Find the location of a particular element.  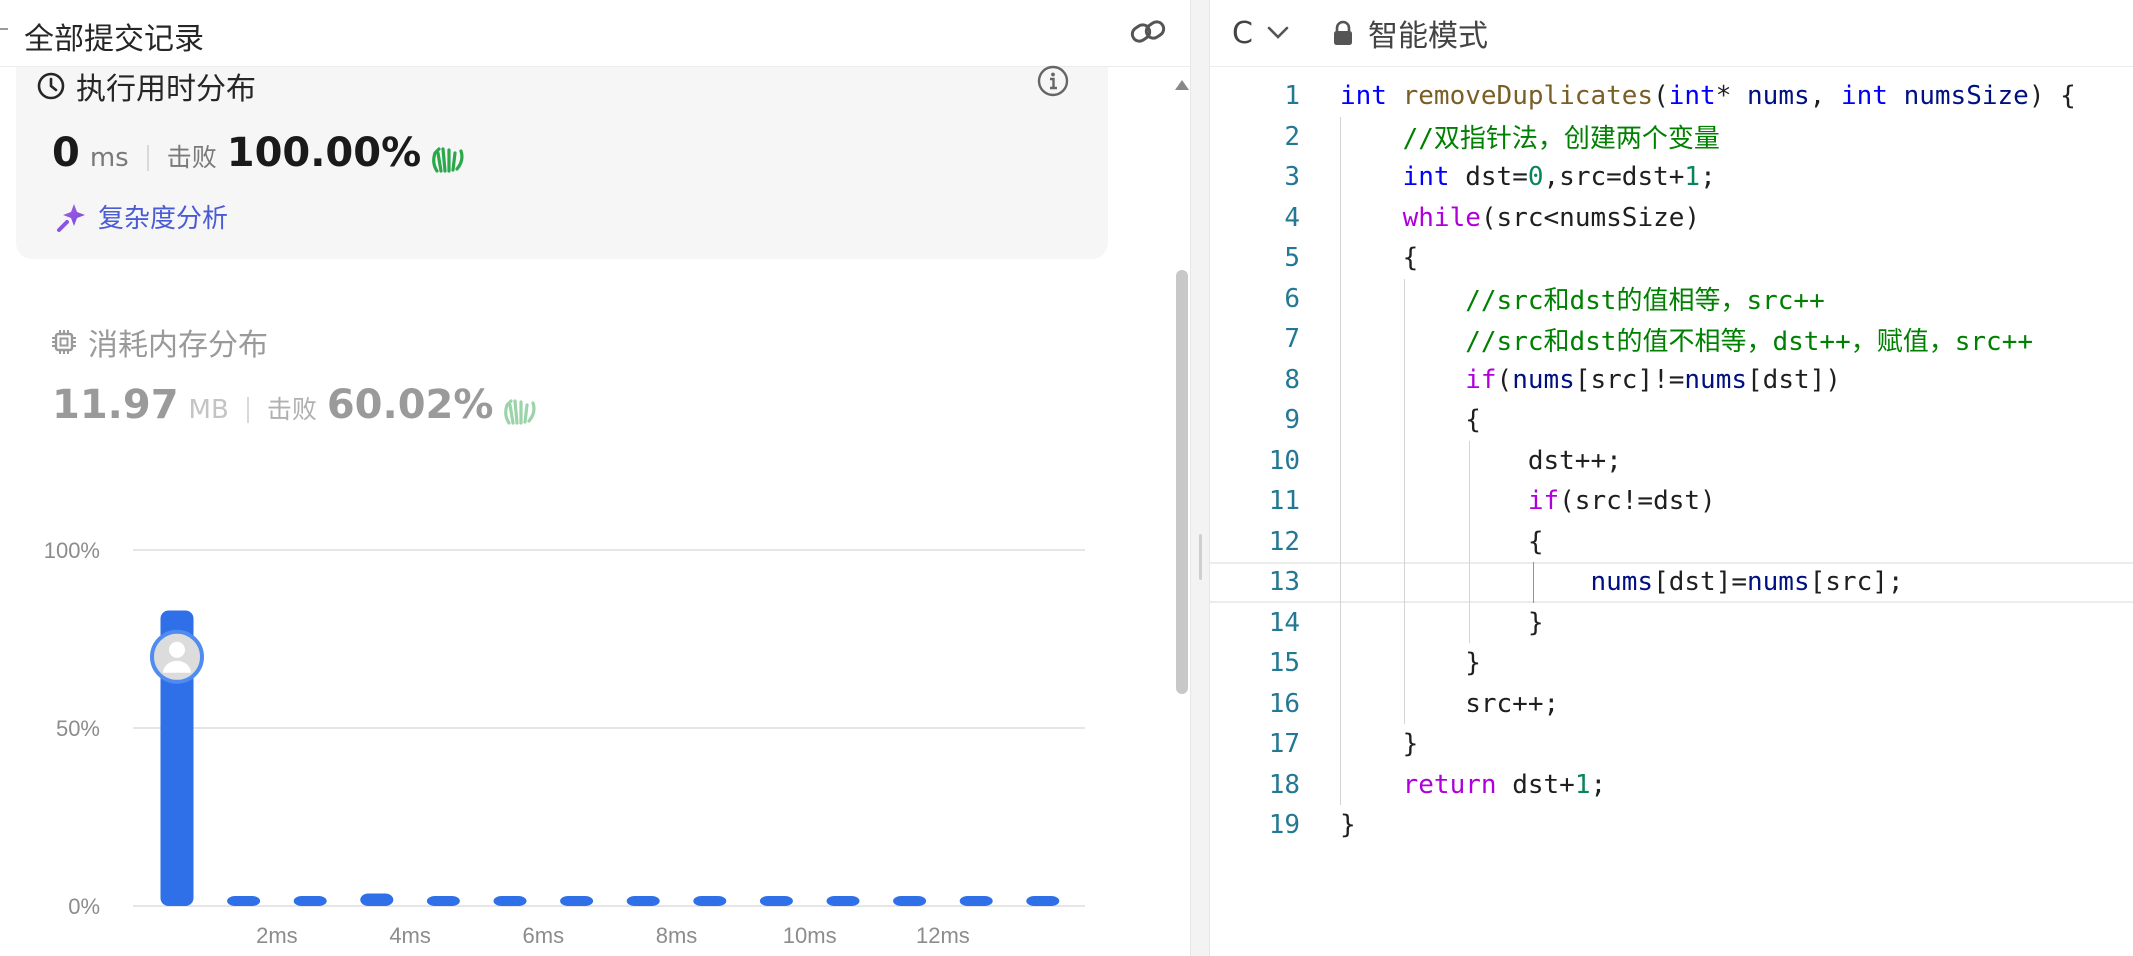

y-tick-label: 0% is located at coordinates (84, 906).